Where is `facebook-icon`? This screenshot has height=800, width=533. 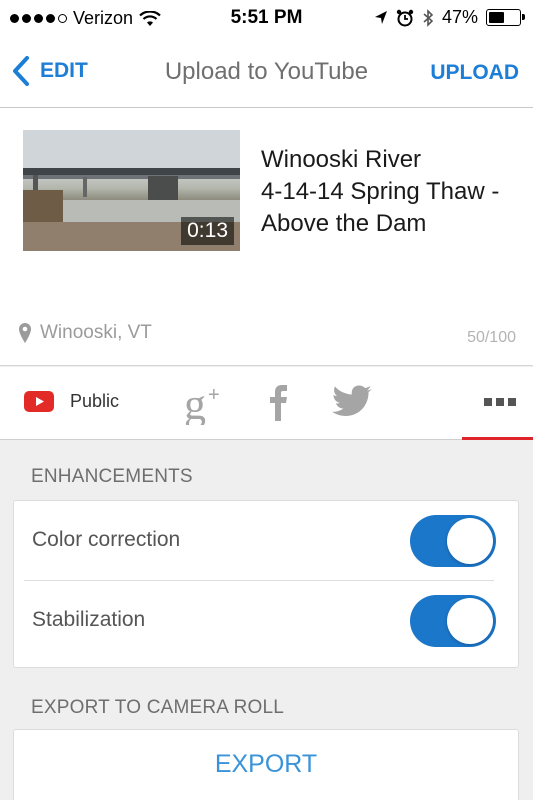
facebook-icon is located at coordinates (279, 405).